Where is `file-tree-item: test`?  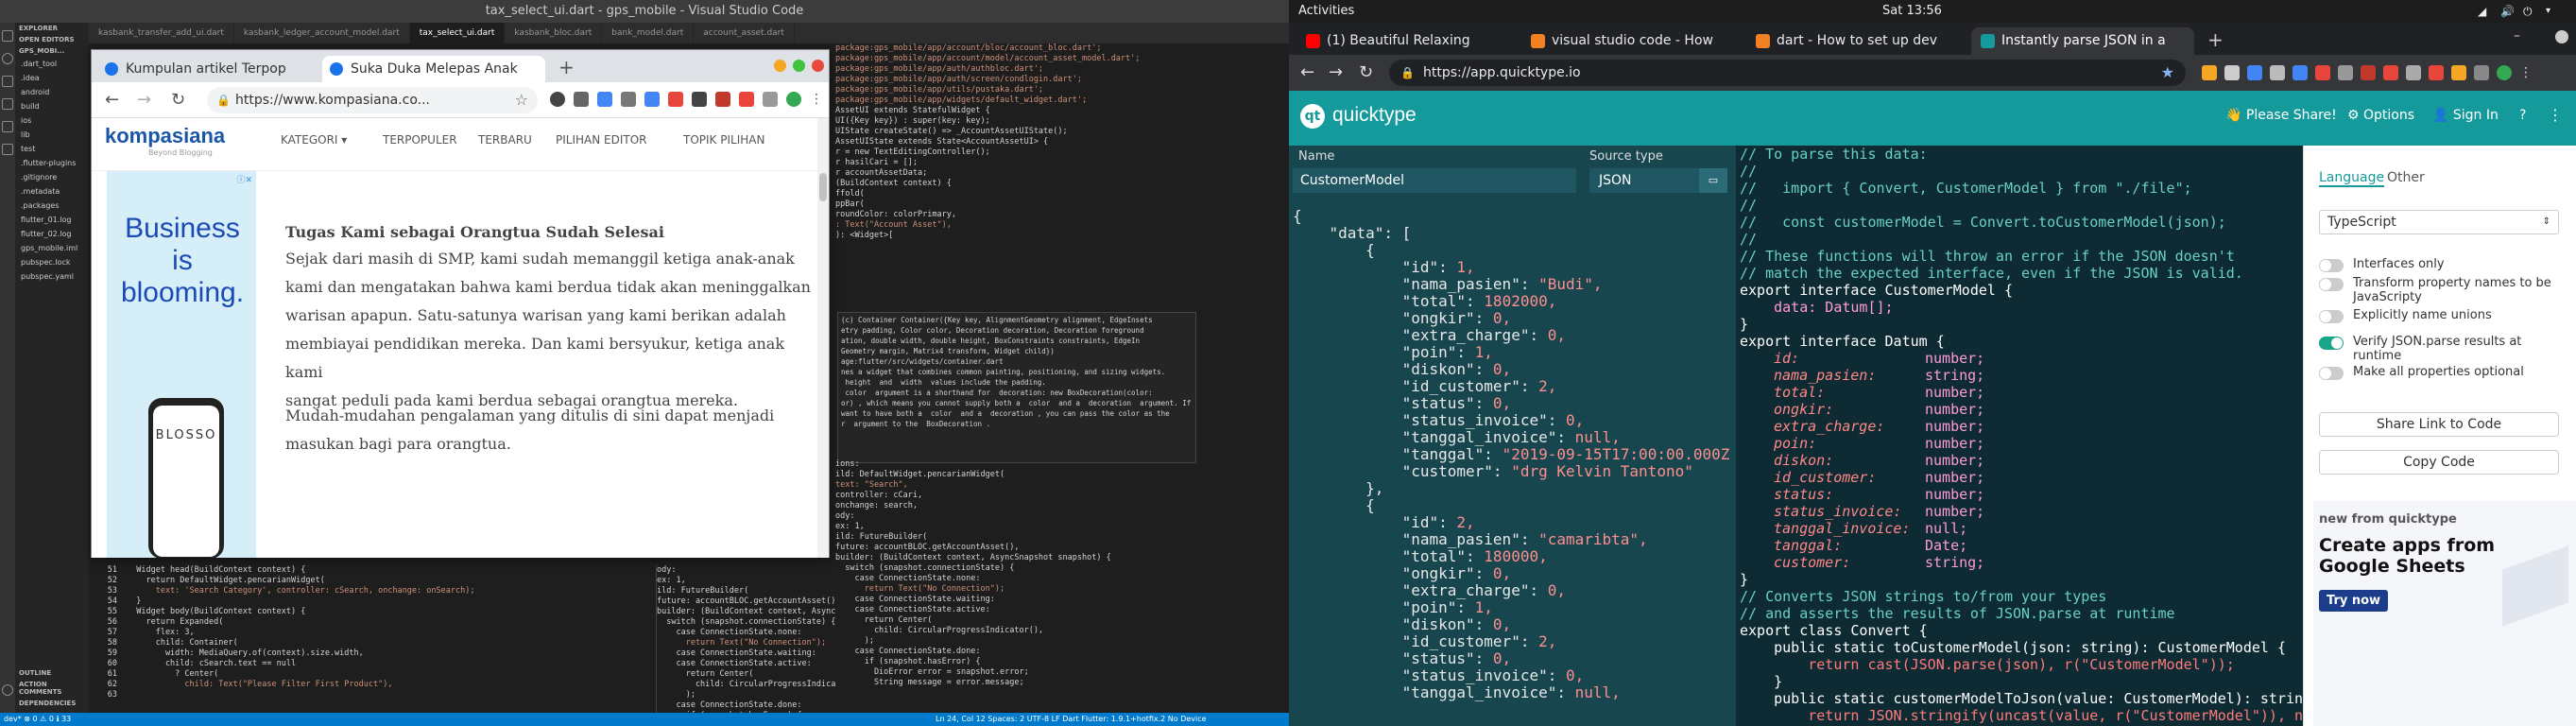 file-tree-item: test is located at coordinates (52, 149).